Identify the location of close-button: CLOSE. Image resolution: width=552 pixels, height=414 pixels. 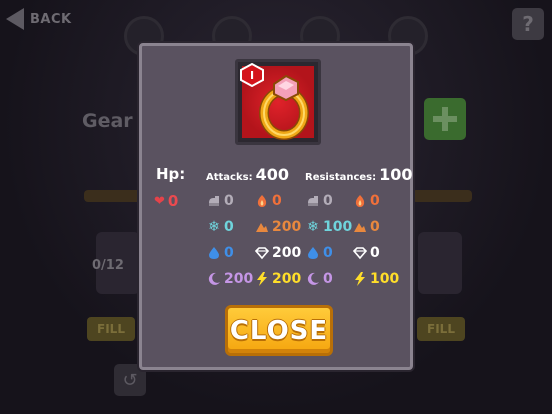
(279, 330).